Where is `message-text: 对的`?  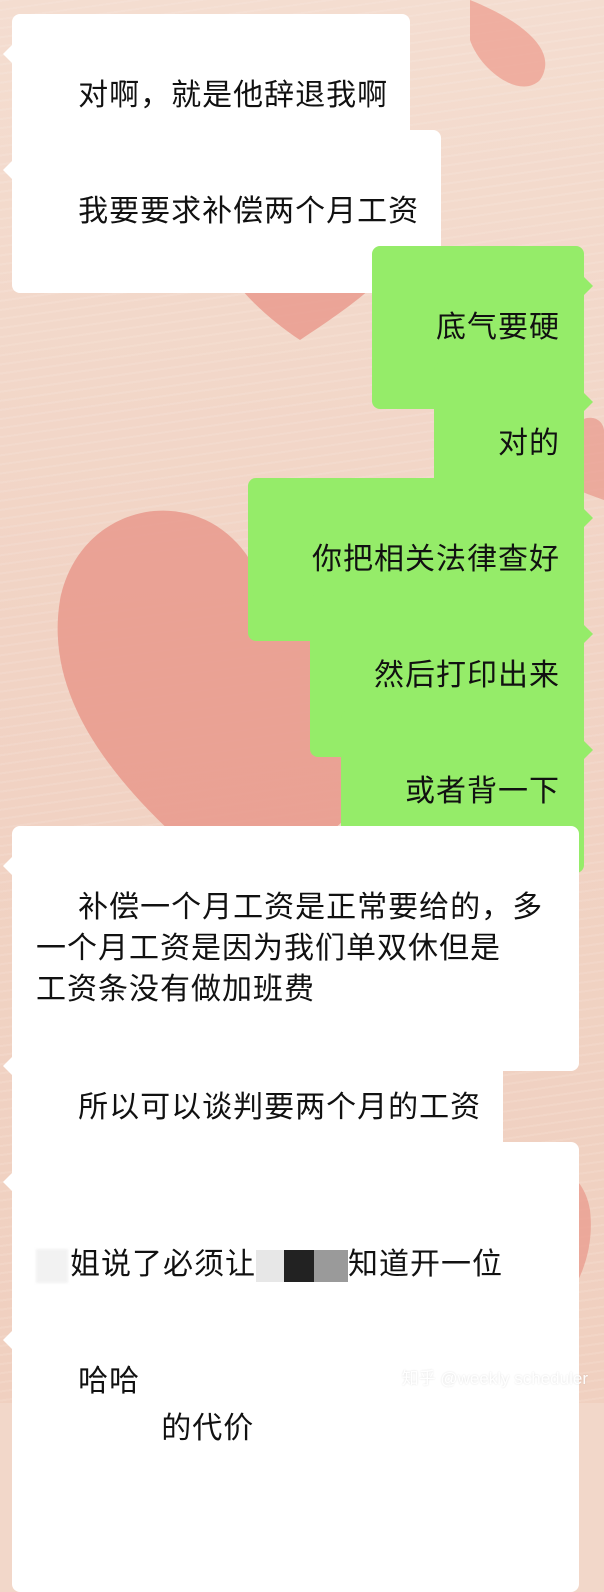 message-text: 对的 is located at coordinates (529, 443).